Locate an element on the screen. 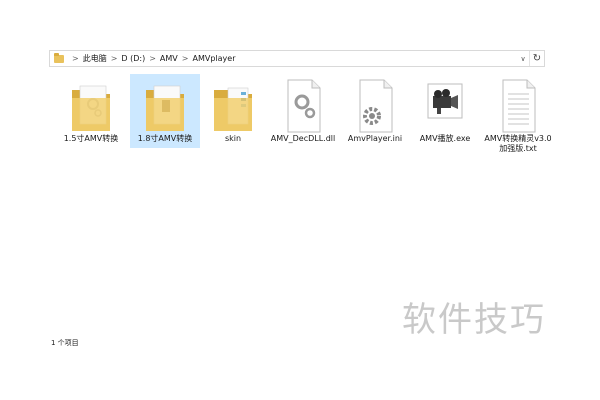  file-item-exe: AMV播放.exe is located at coordinates (445, 111).